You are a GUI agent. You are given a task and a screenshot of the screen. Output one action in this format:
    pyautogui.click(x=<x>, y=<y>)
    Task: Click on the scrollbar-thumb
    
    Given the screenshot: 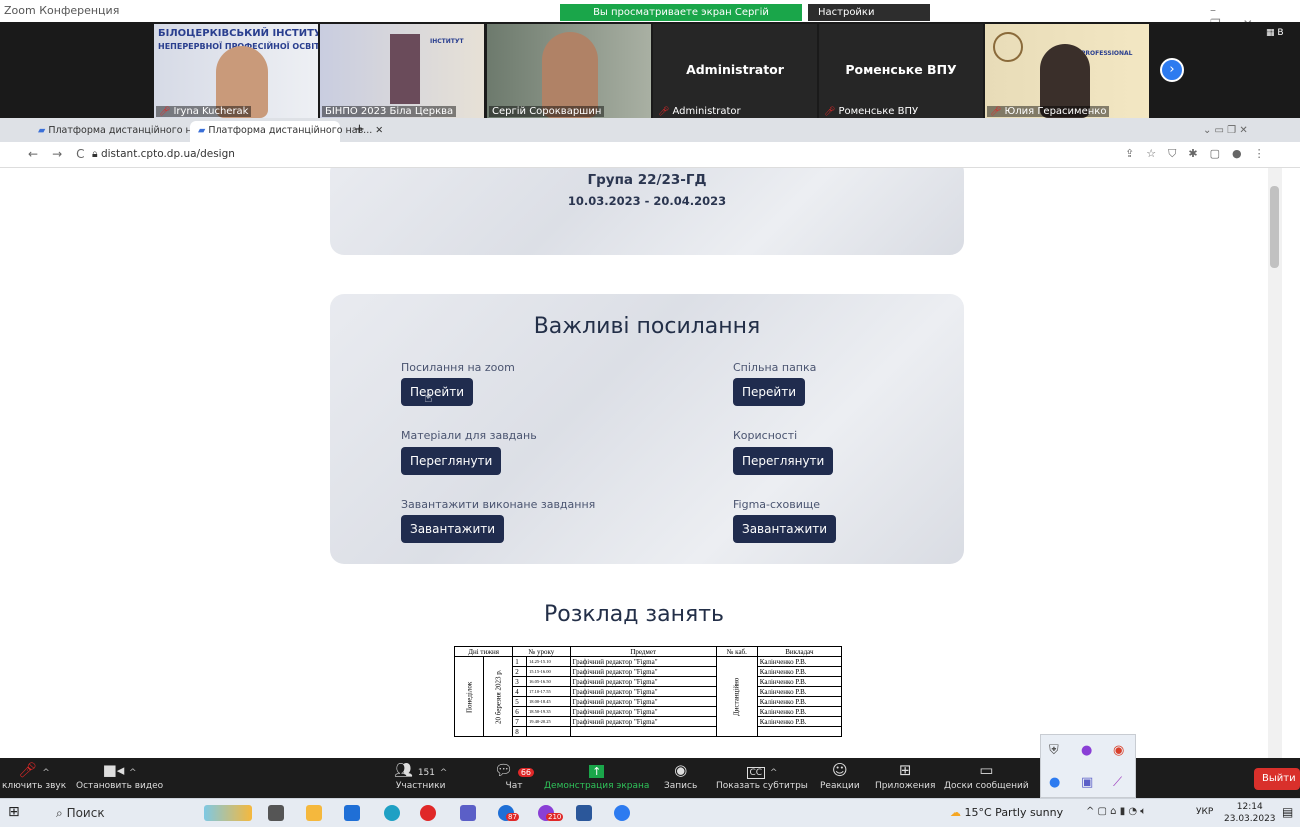 What is the action you would take?
    pyautogui.click(x=1274, y=227)
    